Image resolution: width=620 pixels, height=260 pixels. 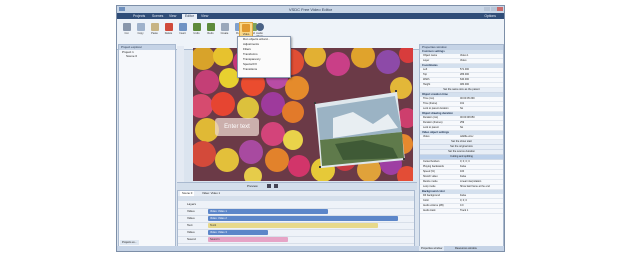 What do you see at coordinates (252, 186) in the screenshot?
I see `preview-label: Preview` at bounding box center [252, 186].